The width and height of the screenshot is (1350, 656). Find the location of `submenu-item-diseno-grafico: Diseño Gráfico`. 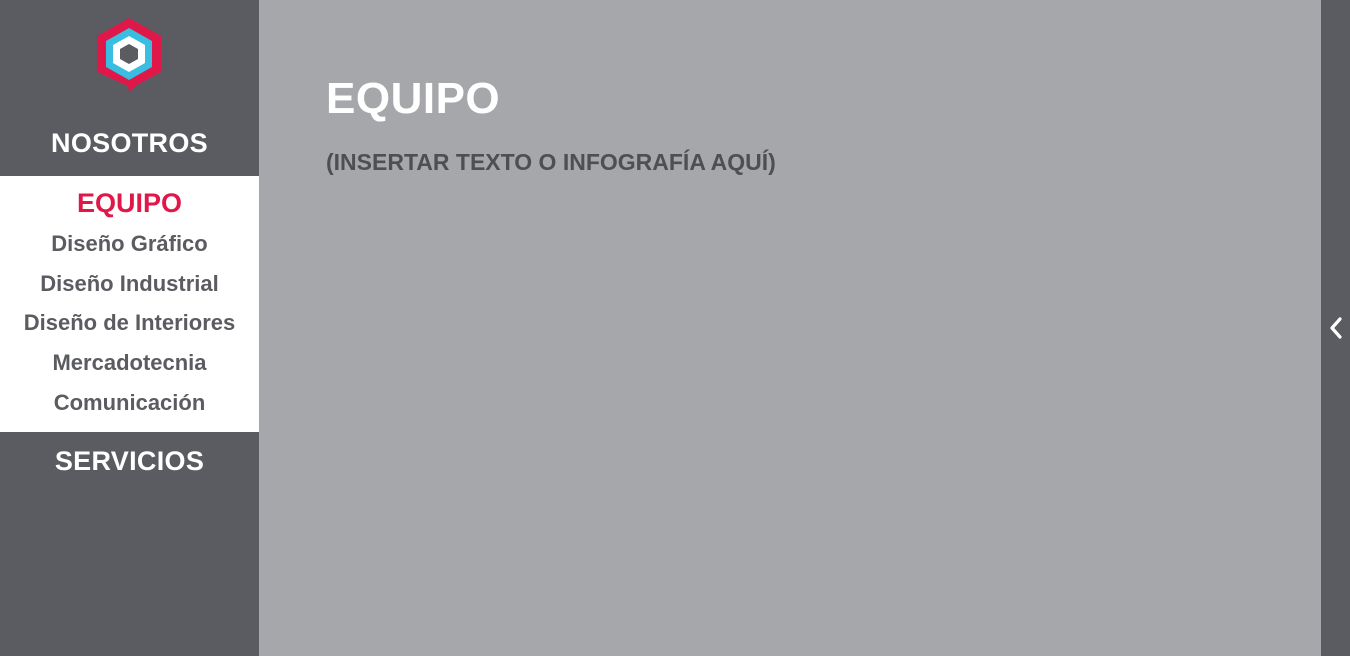

submenu-item-diseno-grafico: Diseño Gráfico is located at coordinates (129, 244).